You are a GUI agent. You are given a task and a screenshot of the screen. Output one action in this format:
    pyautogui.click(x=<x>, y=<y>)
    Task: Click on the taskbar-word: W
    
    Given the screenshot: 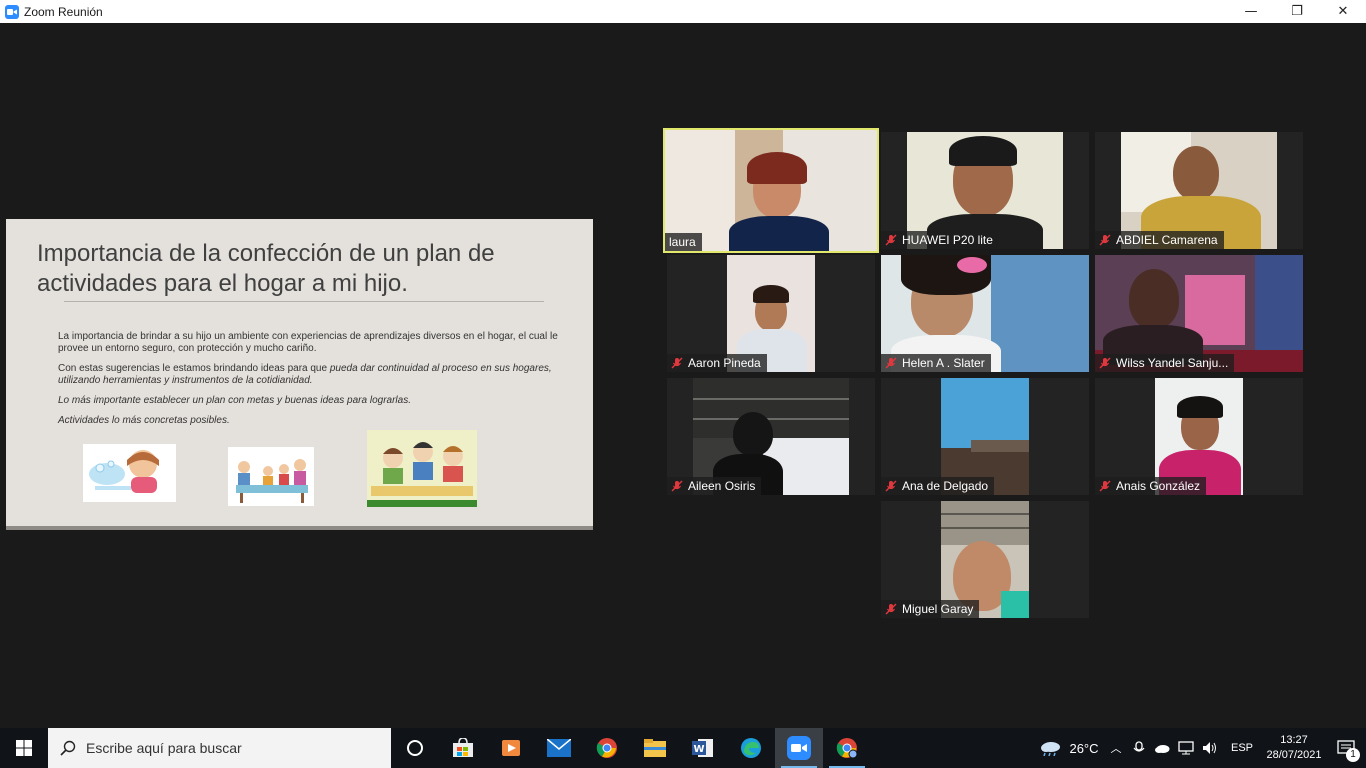 What is the action you would take?
    pyautogui.click(x=703, y=748)
    